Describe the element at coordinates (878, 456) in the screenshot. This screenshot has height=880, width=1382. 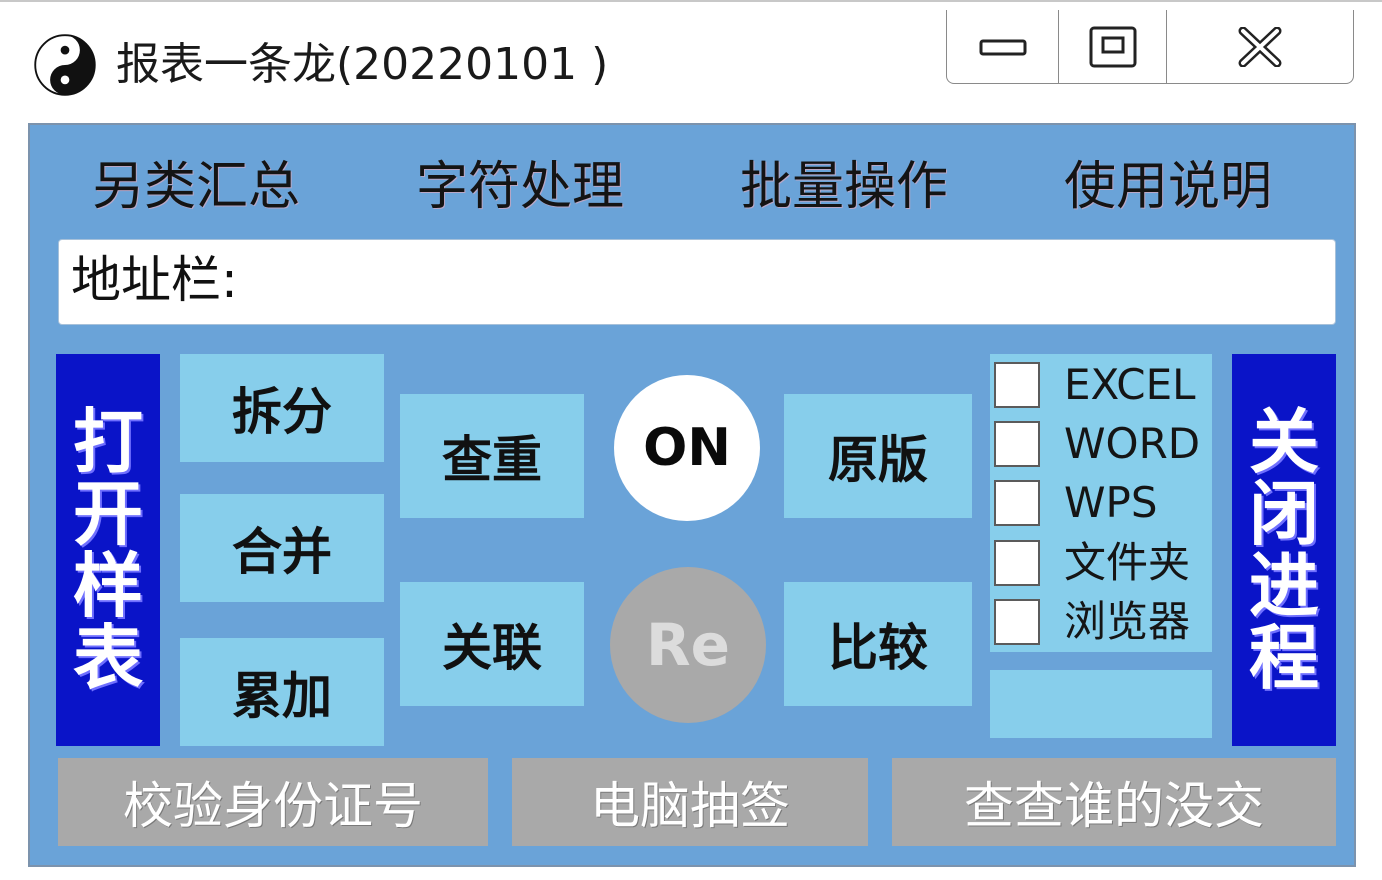
I see `original-button: 原版` at that location.